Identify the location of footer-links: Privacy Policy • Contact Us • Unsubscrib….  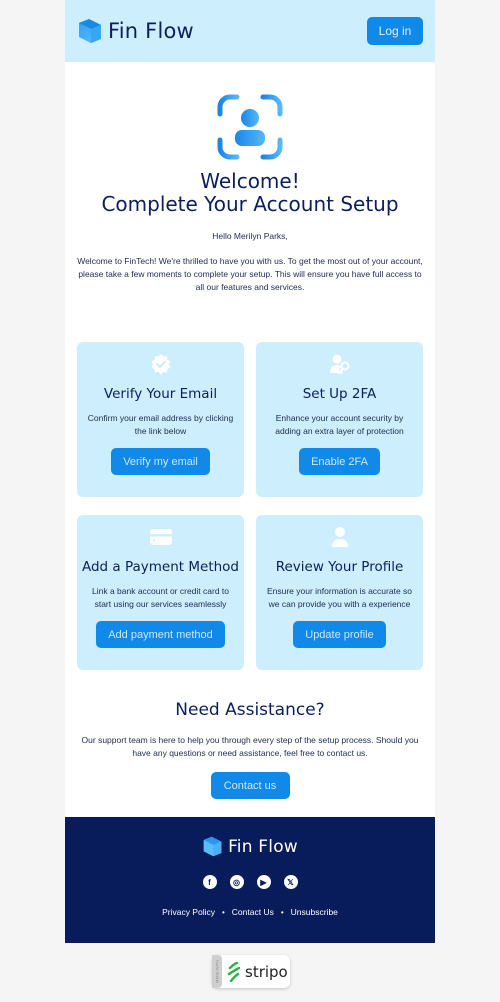
(250, 912).